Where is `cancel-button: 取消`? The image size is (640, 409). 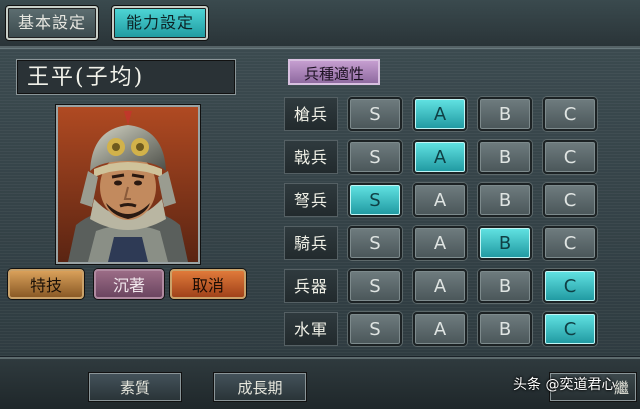
cancel-button: 取消 is located at coordinates (208, 284).